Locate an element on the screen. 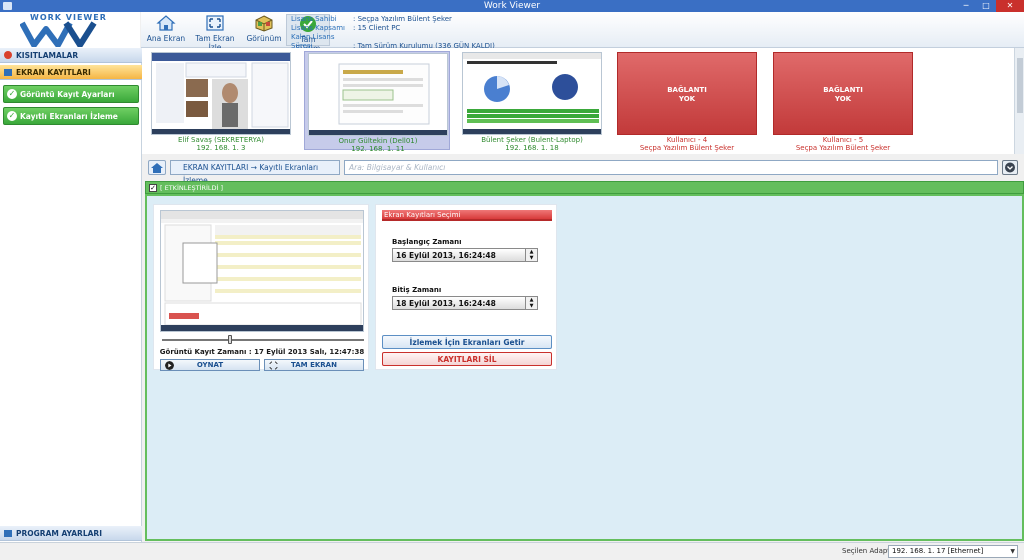 This screenshot has width=1024, height=560. thumbnails-scrollbar is located at coordinates (1019, 101).